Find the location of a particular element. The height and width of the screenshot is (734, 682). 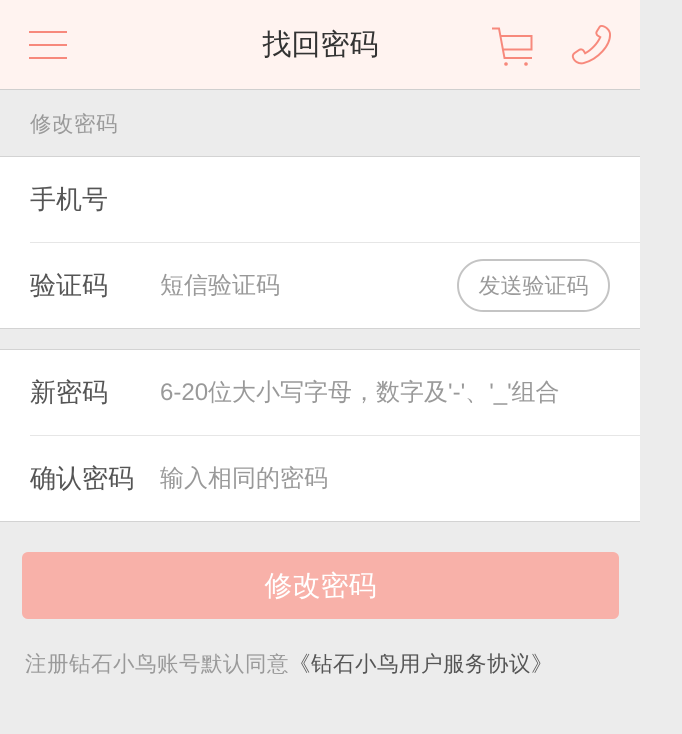

input-field: 6-20位大小写字母，数字及'-'、'_'组合 is located at coordinates (385, 392).